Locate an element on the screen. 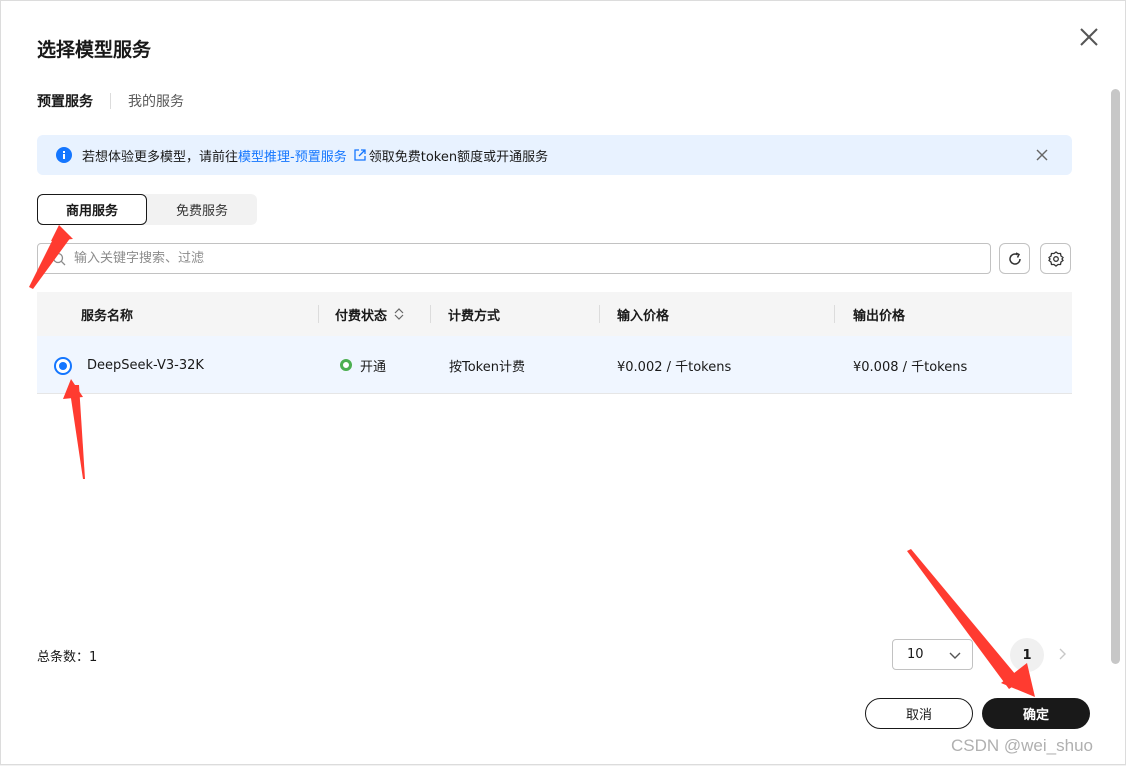 This screenshot has height=766, width=1126. chevron-down-icon is located at coordinates (955, 655).